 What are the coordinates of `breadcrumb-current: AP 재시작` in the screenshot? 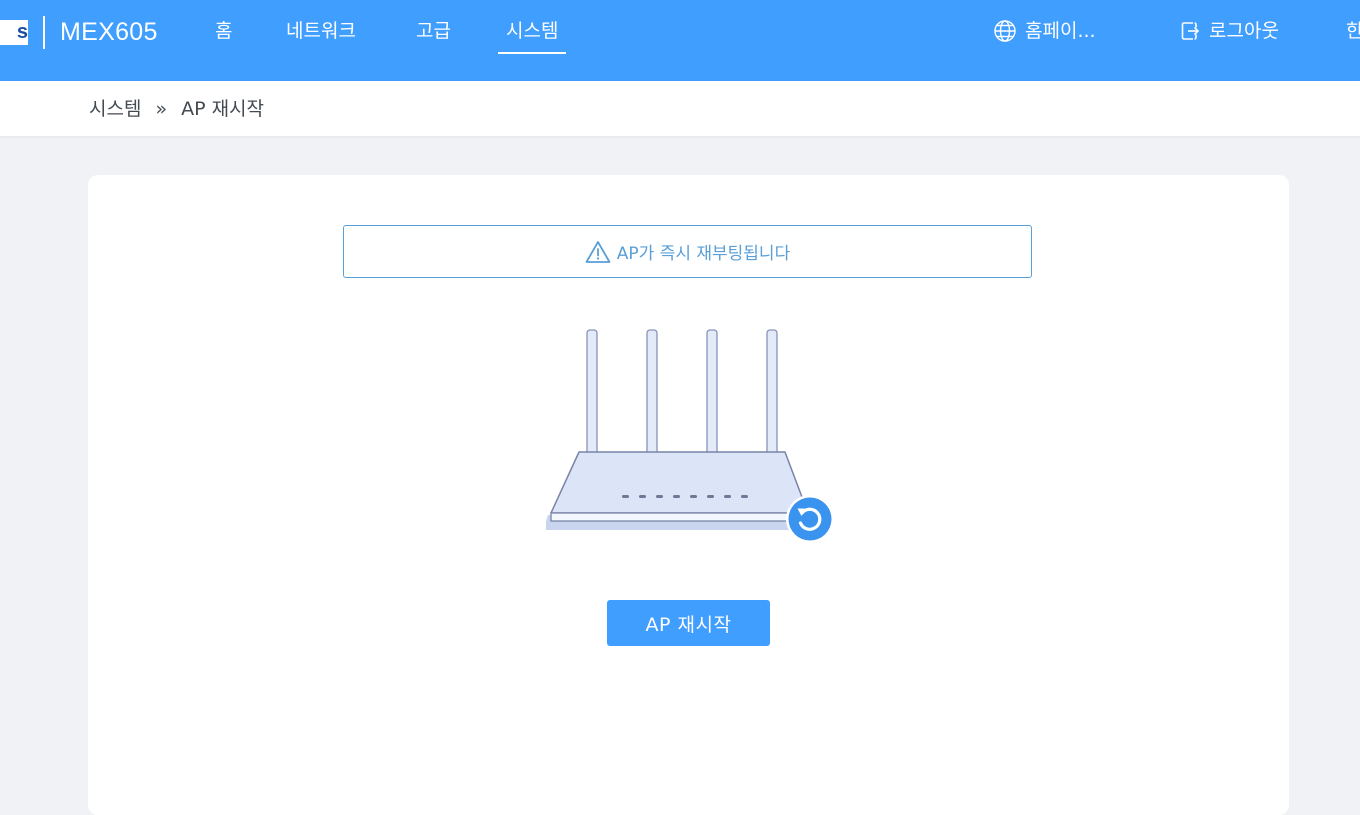 It's located at (223, 109).